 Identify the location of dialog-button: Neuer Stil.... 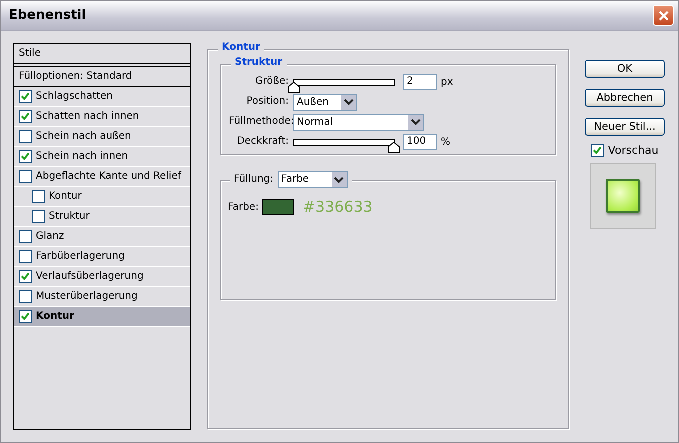
(625, 127).